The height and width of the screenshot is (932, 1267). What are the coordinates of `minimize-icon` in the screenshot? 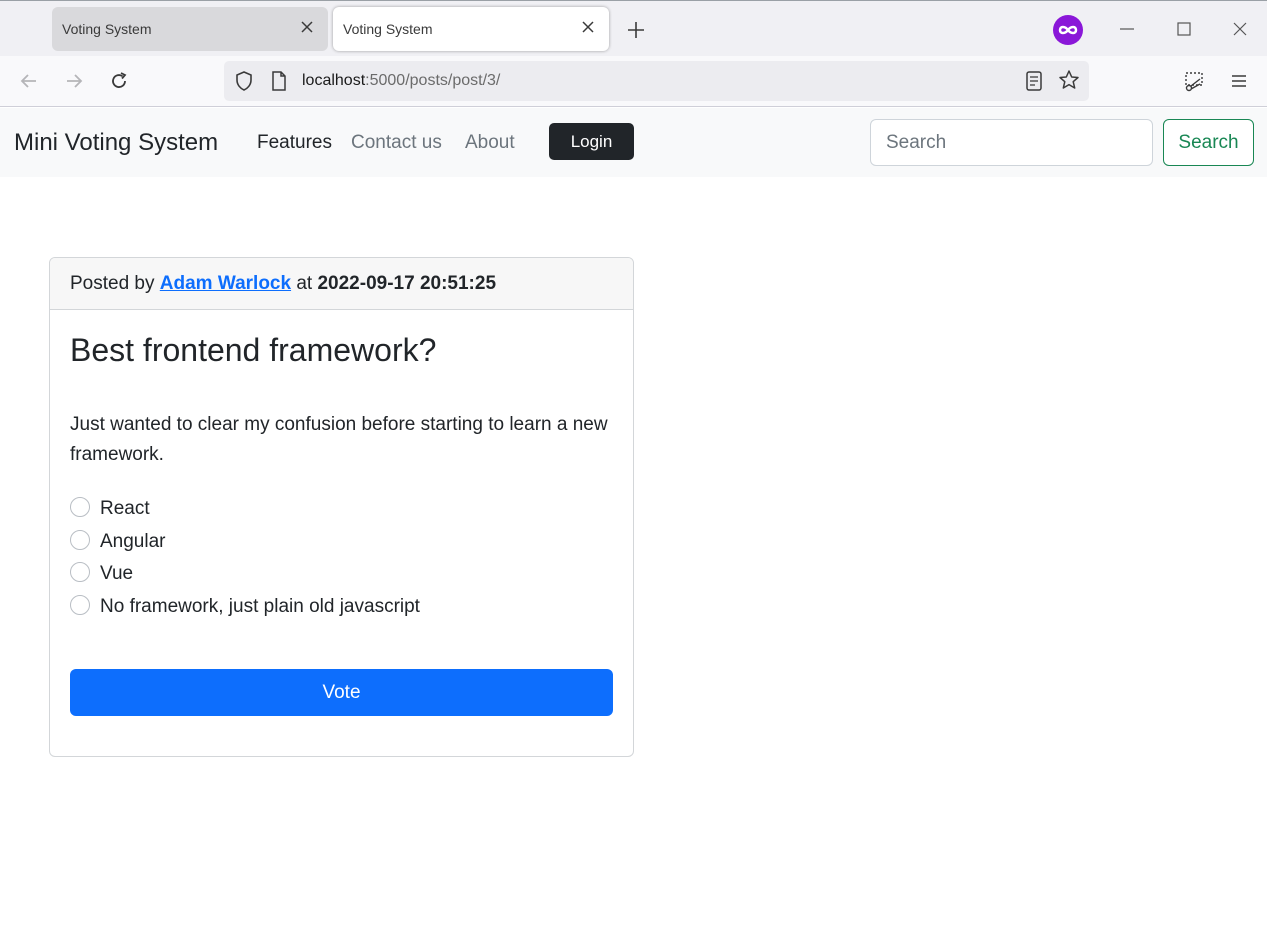 It's located at (1127, 29).